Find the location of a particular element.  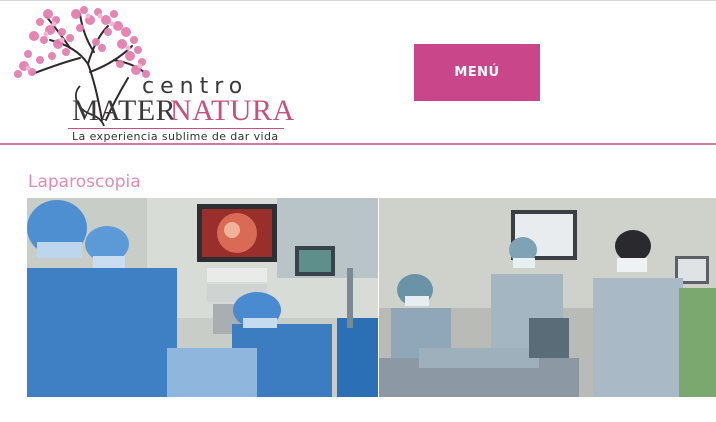

logo-mater-text: MATER is located at coordinates (124, 110).